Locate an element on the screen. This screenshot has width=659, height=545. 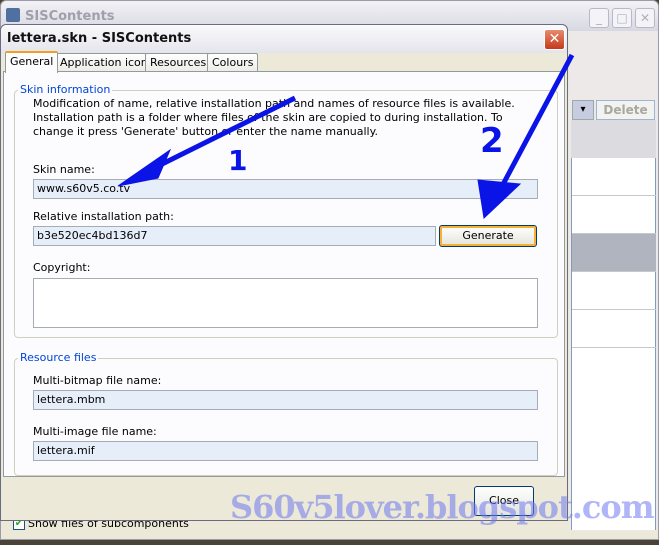
annotation-1: 1 is located at coordinates (237, 160).